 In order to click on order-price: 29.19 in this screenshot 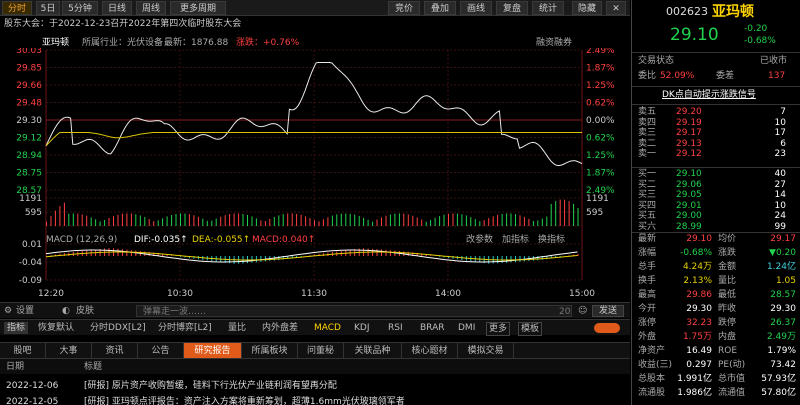, I will do `click(689, 123)`.